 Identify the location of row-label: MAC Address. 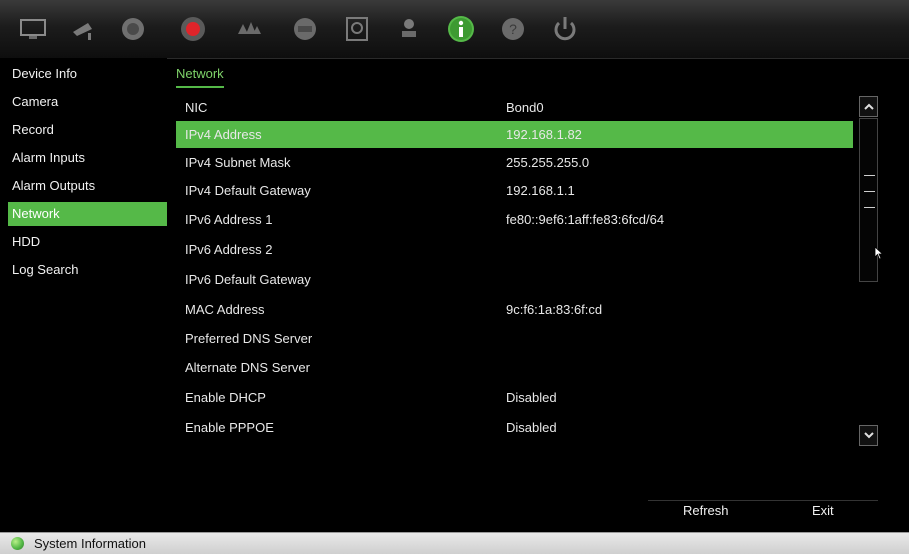
(225, 309).